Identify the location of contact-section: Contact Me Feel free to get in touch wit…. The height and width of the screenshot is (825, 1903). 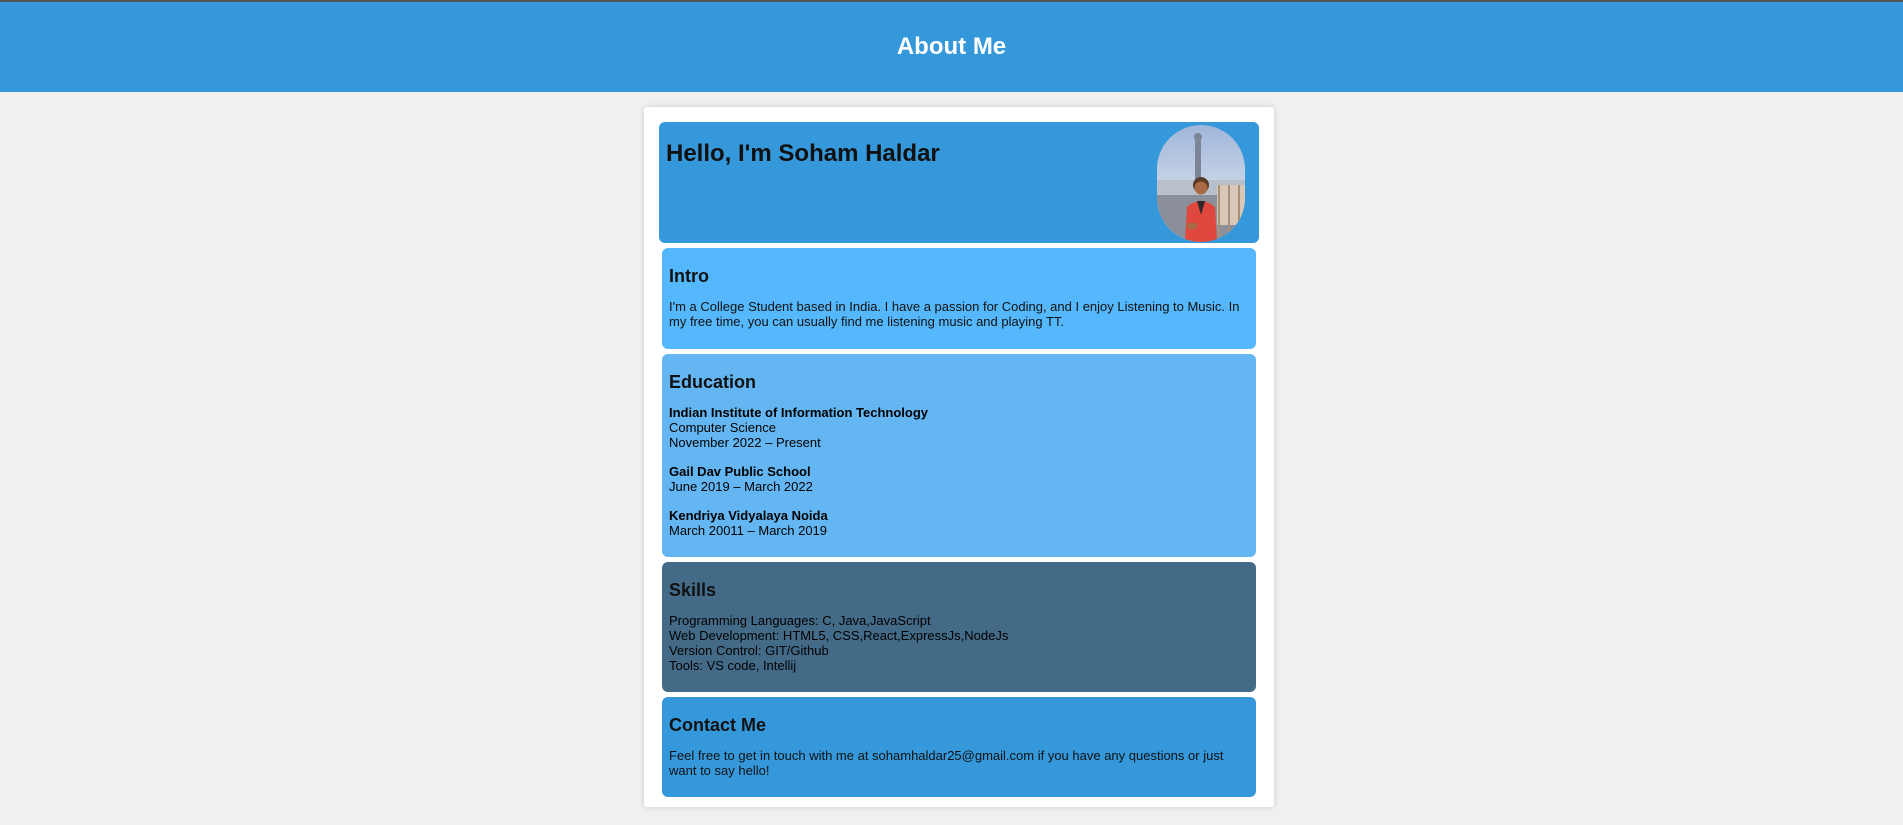
(959, 747).